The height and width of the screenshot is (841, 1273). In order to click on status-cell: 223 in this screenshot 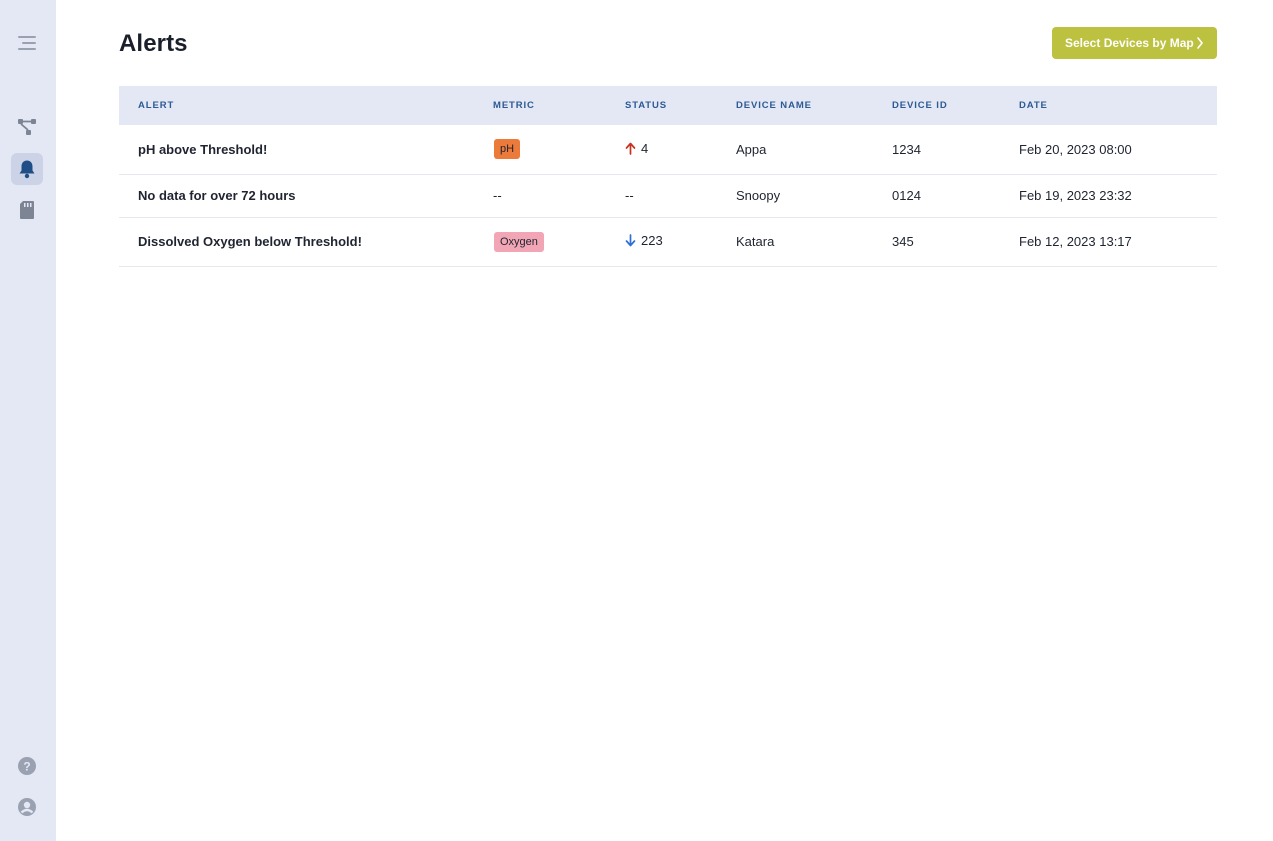, I will do `click(661, 242)`.